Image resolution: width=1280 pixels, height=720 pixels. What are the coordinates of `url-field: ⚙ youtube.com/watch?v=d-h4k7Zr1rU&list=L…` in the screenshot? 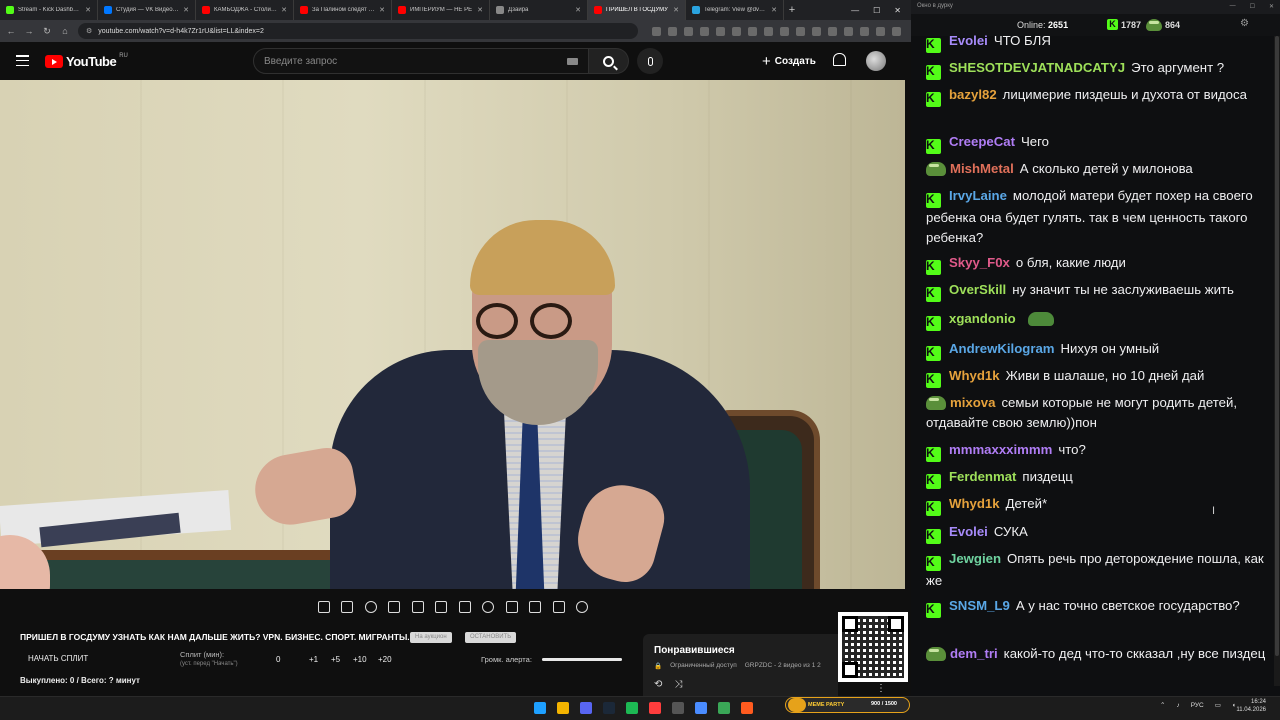 It's located at (358, 31).